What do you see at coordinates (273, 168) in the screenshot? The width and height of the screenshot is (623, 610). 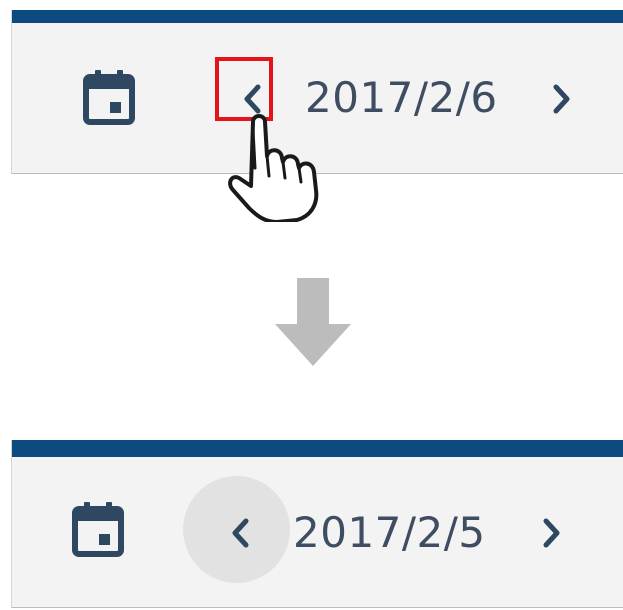 I see `hand-pointer-icon` at bounding box center [273, 168].